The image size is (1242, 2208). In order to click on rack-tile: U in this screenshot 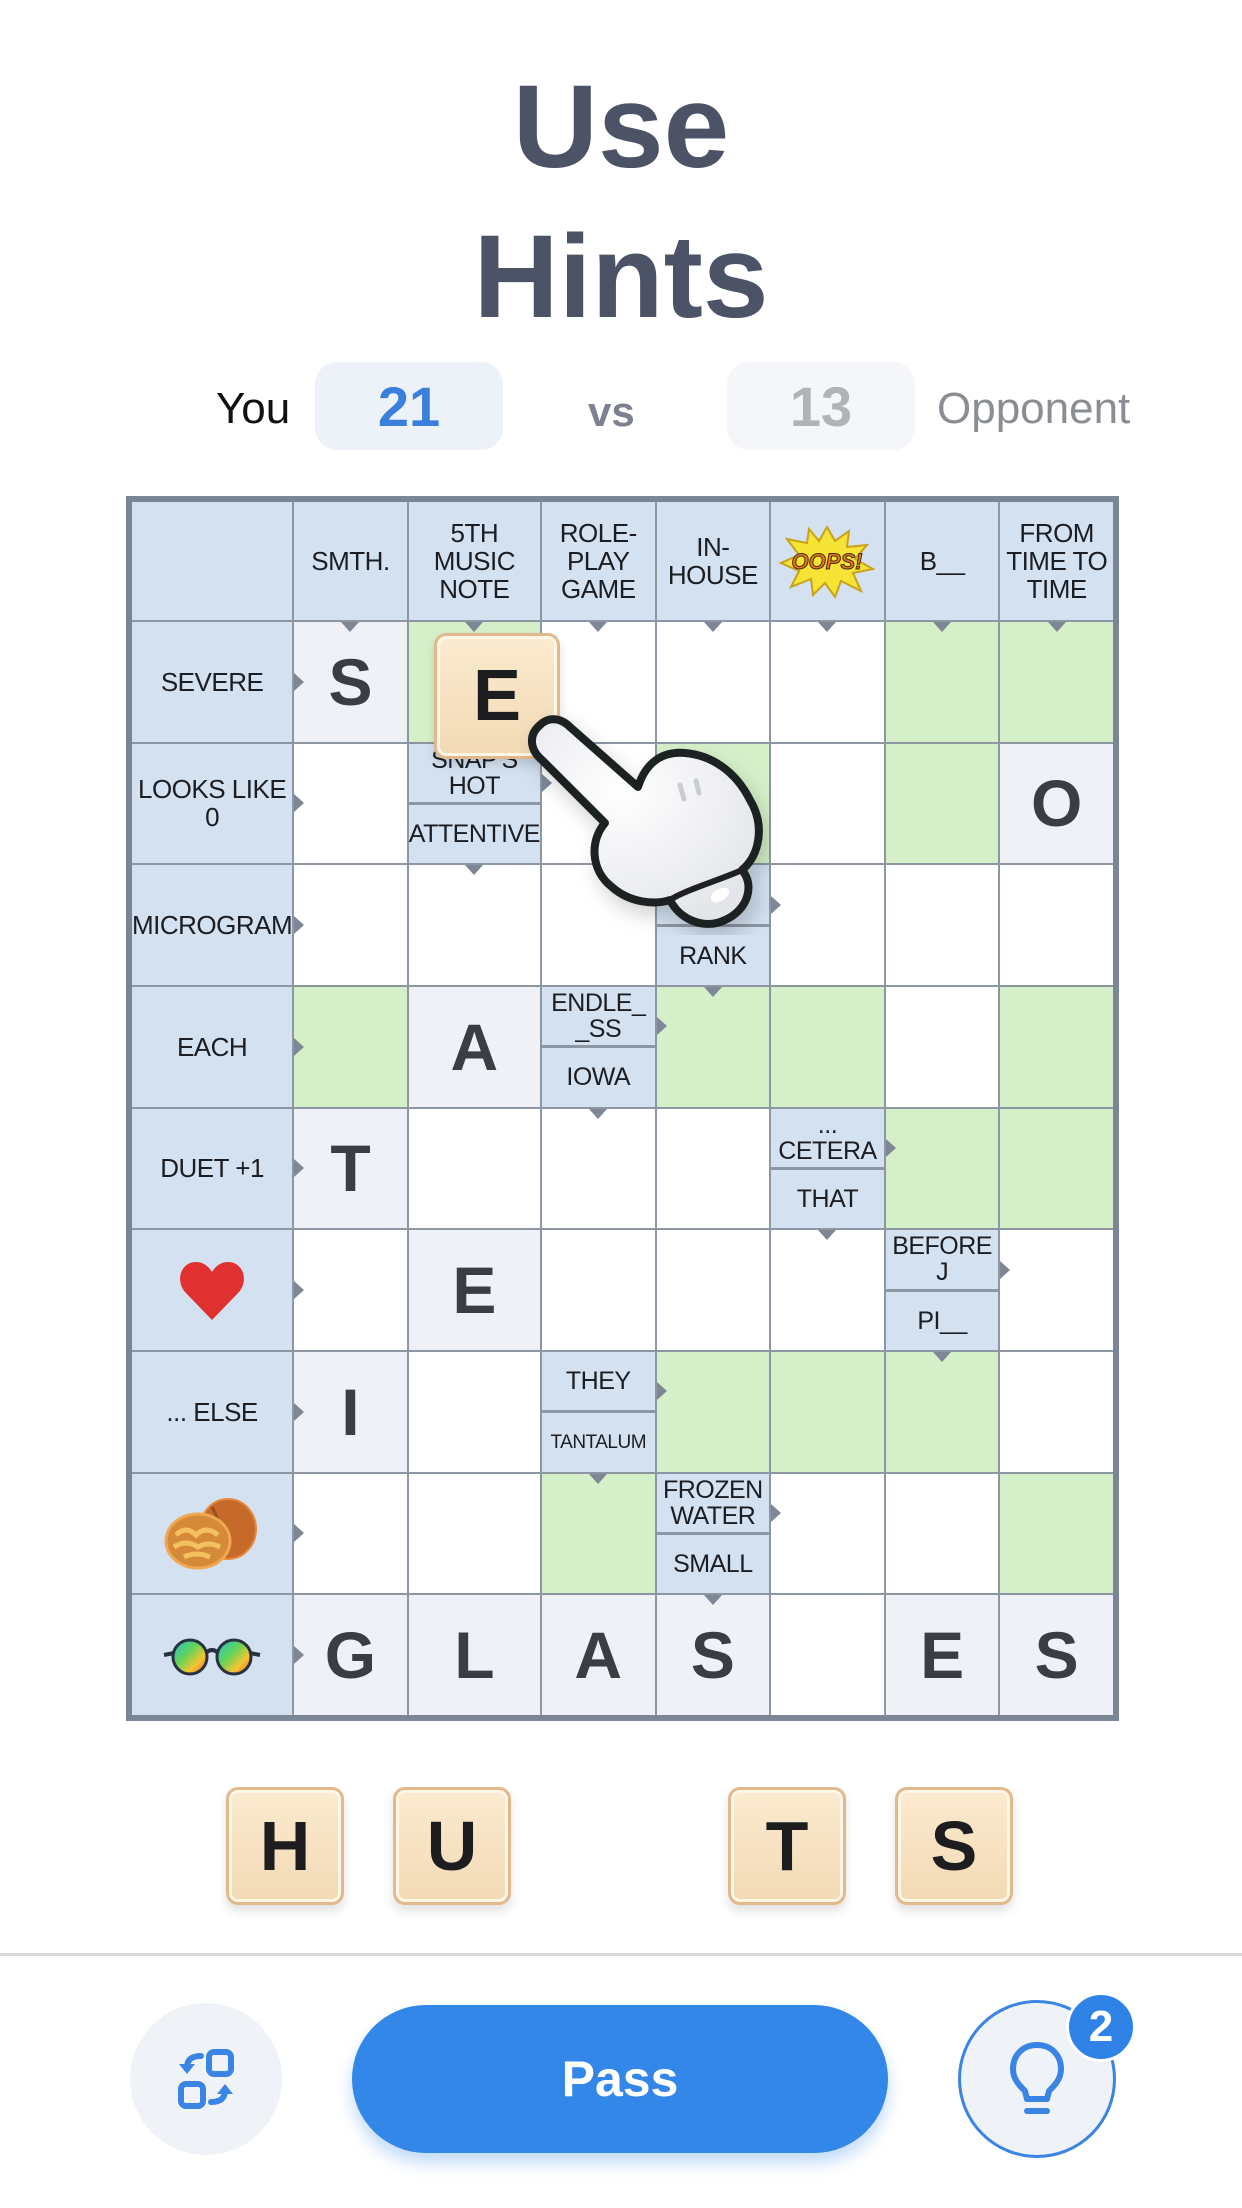, I will do `click(452, 1846)`.